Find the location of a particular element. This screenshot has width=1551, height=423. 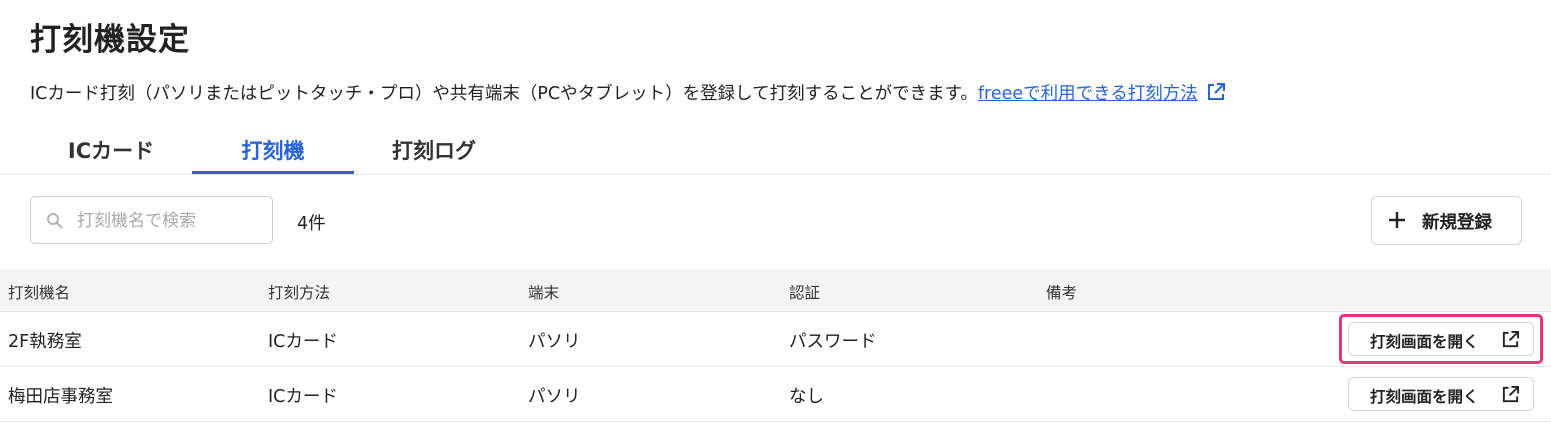

header-name: 打刻機名 is located at coordinates (39, 293).